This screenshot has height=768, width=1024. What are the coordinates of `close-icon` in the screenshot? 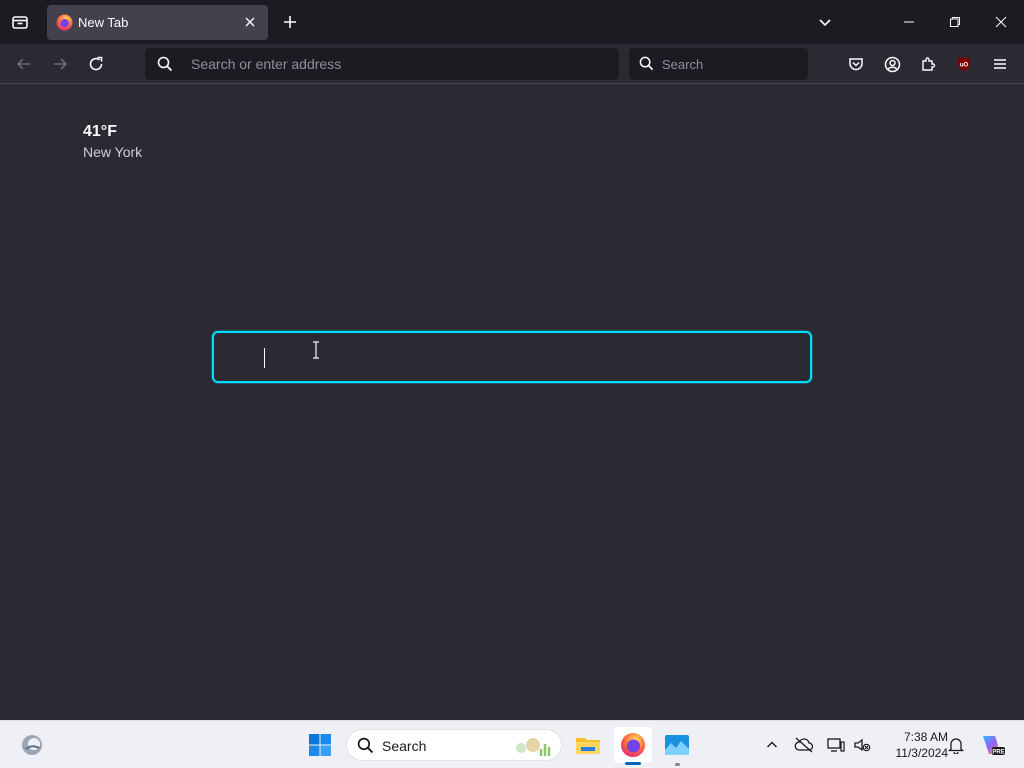 It's located at (250, 22).